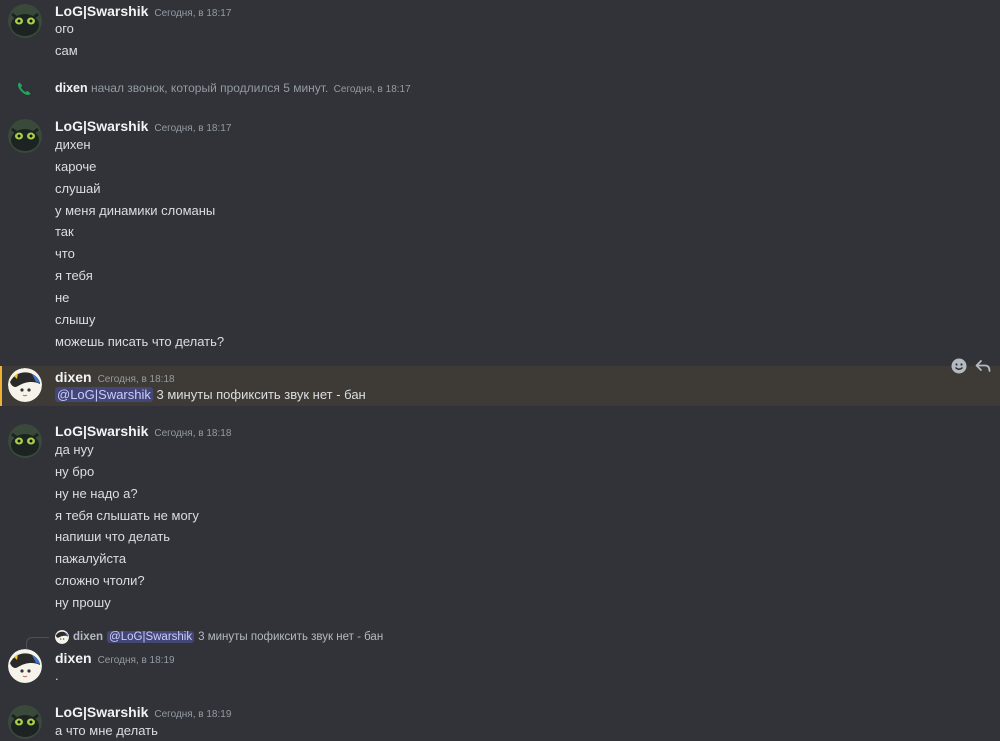 This screenshot has width=1000, height=741. I want to click on message-line: слышу, so click(75, 319).